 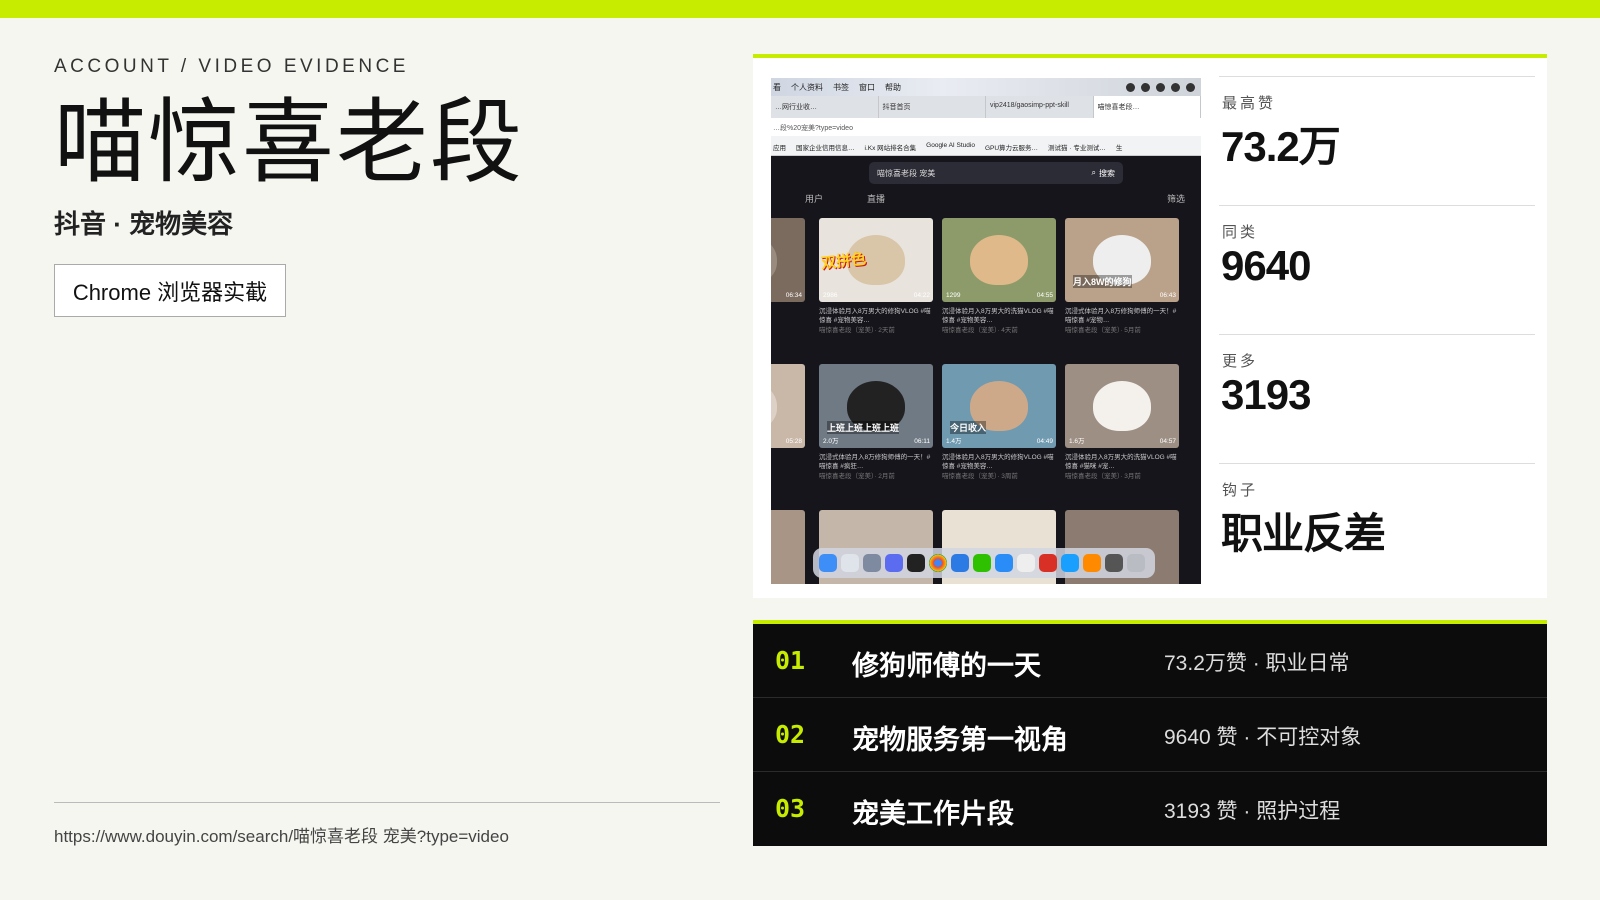 What do you see at coordinates (867, 87) in the screenshot?
I see `menu-item: 窗口` at bounding box center [867, 87].